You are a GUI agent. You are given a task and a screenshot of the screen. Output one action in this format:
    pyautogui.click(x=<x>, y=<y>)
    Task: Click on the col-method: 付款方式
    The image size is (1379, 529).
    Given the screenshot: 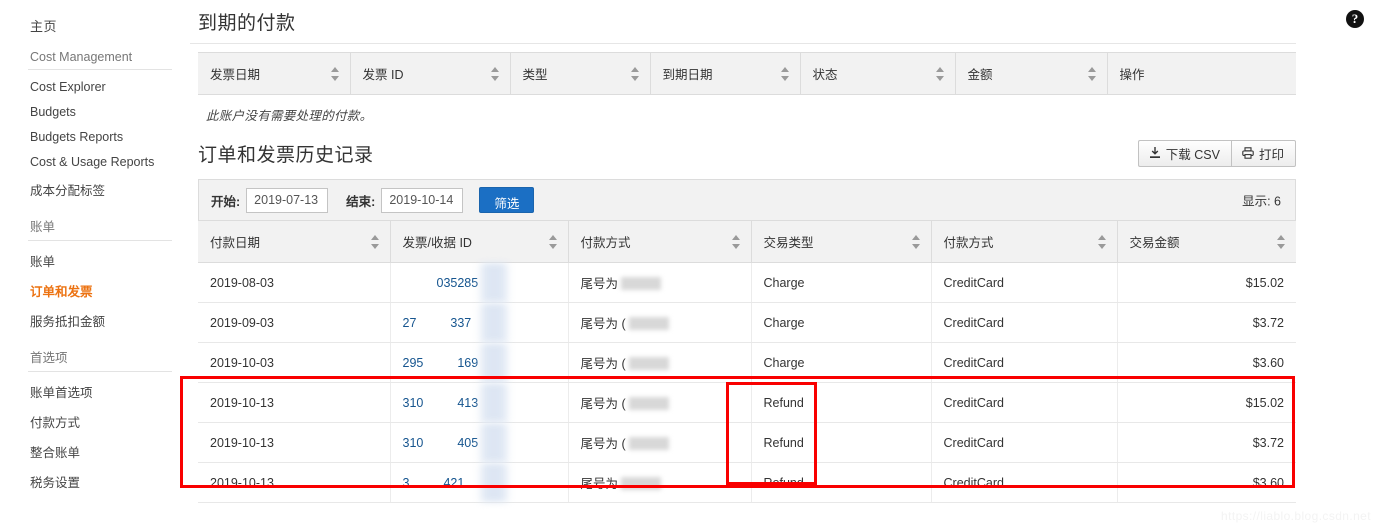 What is the action you would take?
    pyautogui.click(x=1024, y=241)
    